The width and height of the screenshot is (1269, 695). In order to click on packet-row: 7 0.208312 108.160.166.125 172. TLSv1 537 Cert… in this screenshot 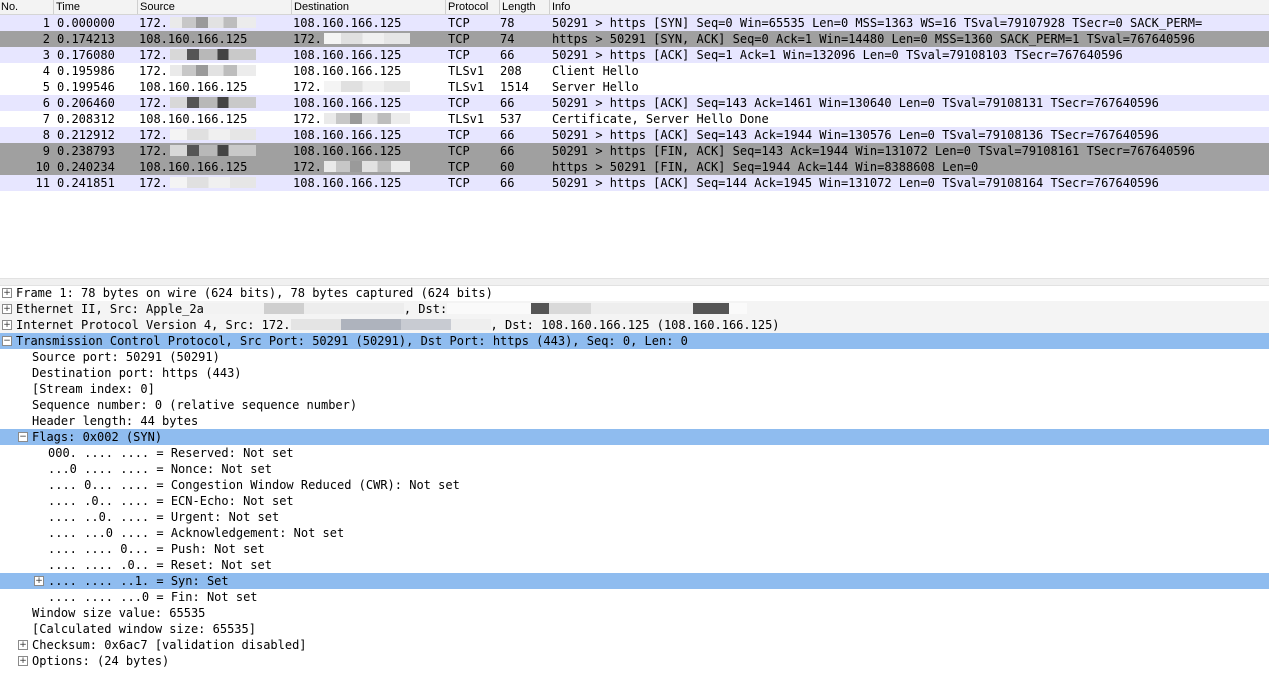, I will do `click(634, 119)`.